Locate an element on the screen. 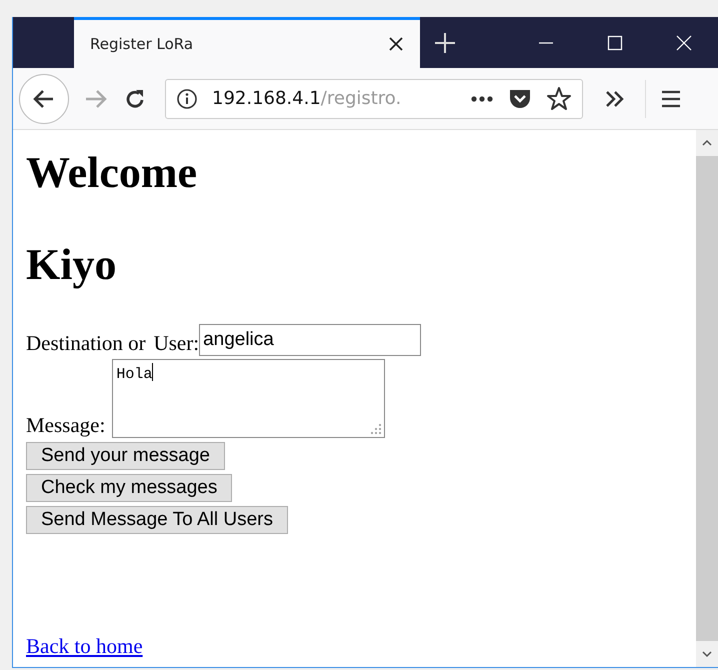 This screenshot has width=718, height=670. new-tab-icon is located at coordinates (445, 43).